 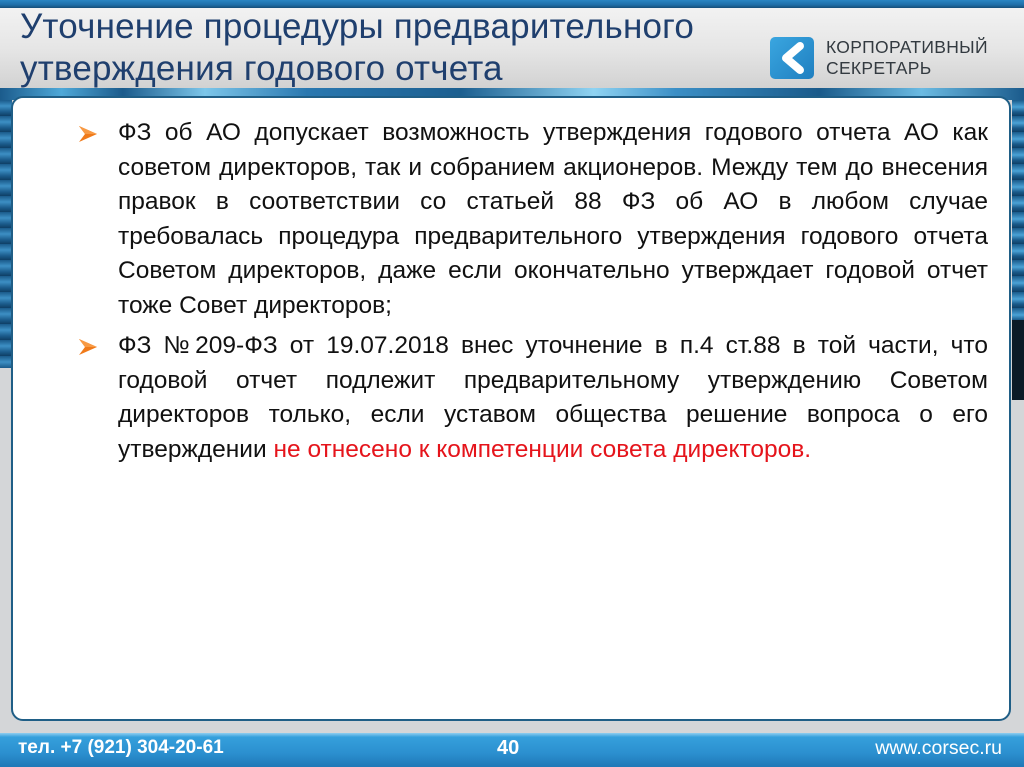 What do you see at coordinates (508, 748) in the screenshot?
I see `page-number: 40` at bounding box center [508, 748].